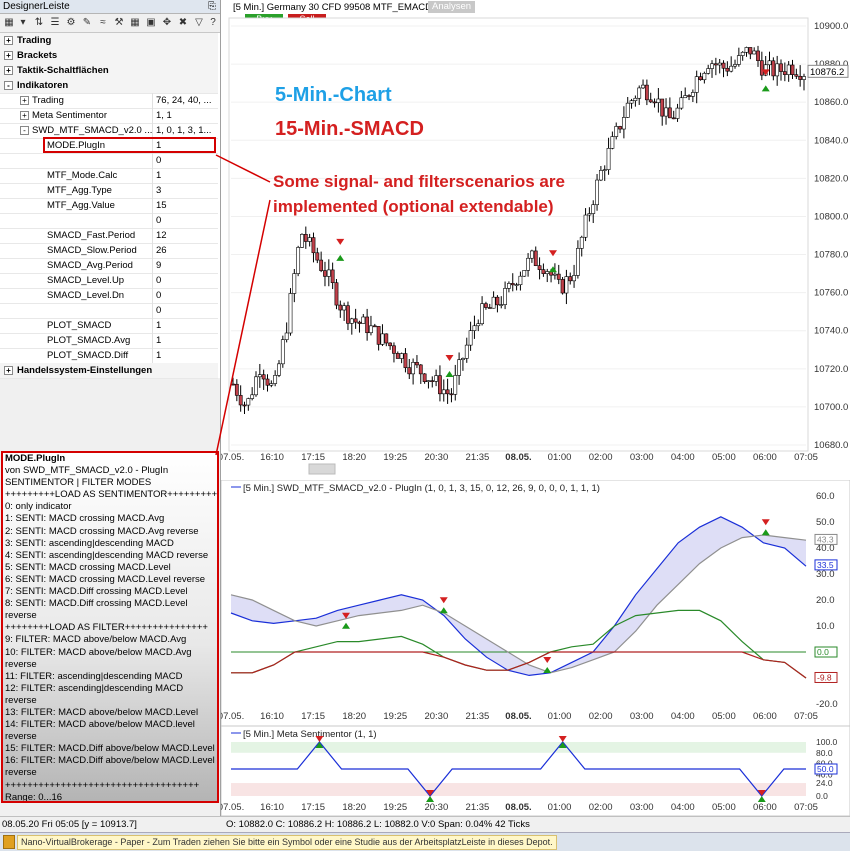 The image size is (850, 851). What do you see at coordinates (109, 56) in the screenshot?
I see `property-row: + Brackets` at bounding box center [109, 56].